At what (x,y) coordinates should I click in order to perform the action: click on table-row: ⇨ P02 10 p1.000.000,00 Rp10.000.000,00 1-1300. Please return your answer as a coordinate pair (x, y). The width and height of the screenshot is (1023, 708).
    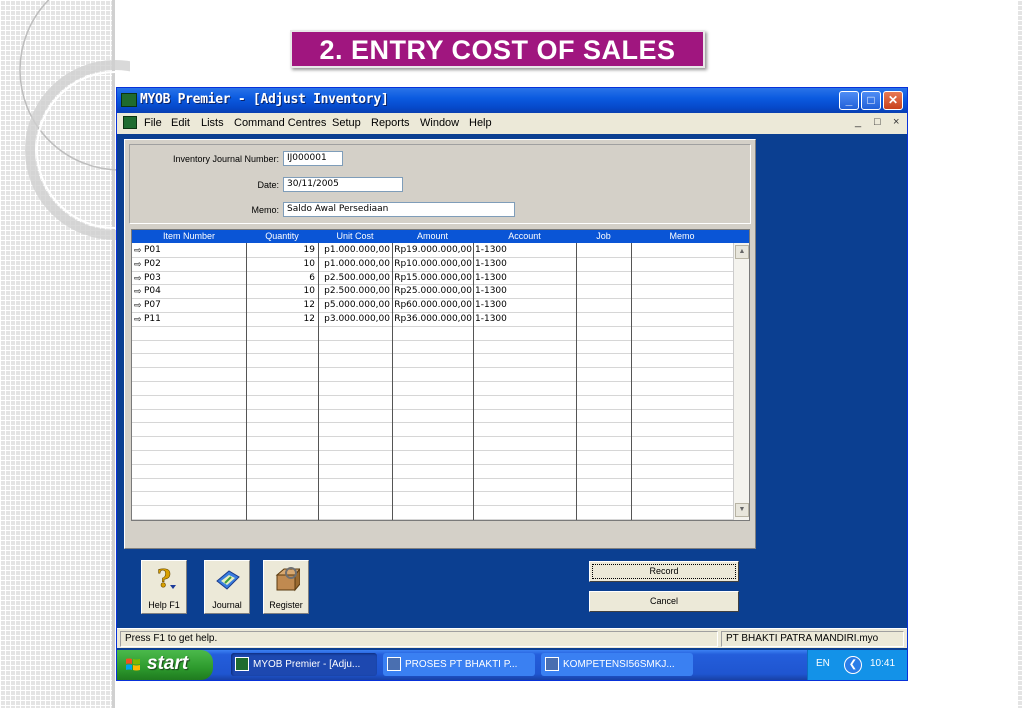
    Looking at the image, I should click on (432, 265).